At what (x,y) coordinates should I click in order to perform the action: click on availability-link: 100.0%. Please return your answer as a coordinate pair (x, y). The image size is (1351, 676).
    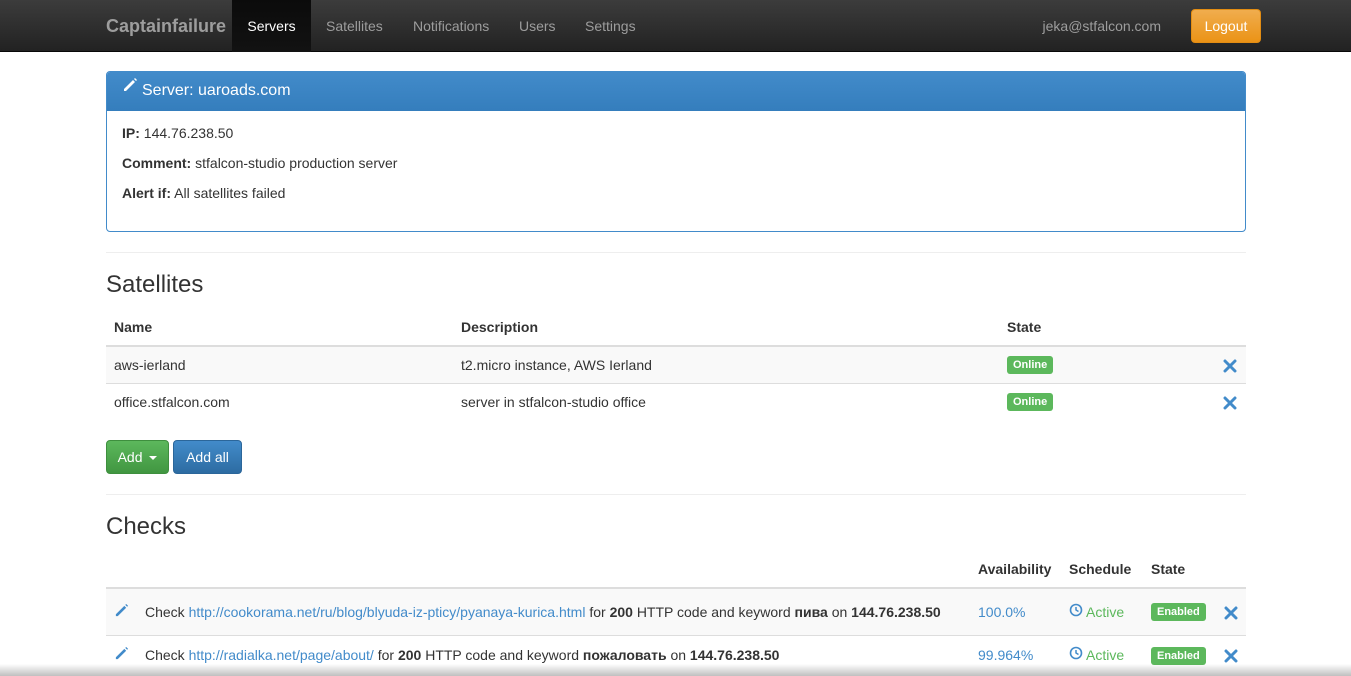
    Looking at the image, I should click on (1001, 612).